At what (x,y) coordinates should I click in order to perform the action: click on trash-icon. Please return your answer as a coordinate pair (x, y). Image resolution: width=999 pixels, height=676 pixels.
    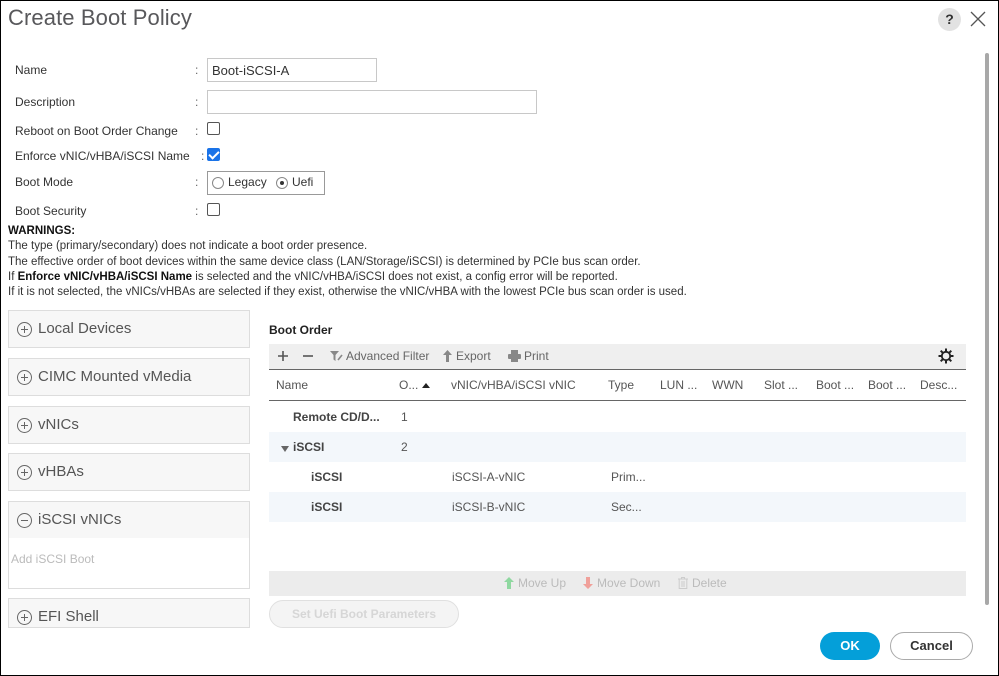
    Looking at the image, I should click on (683, 583).